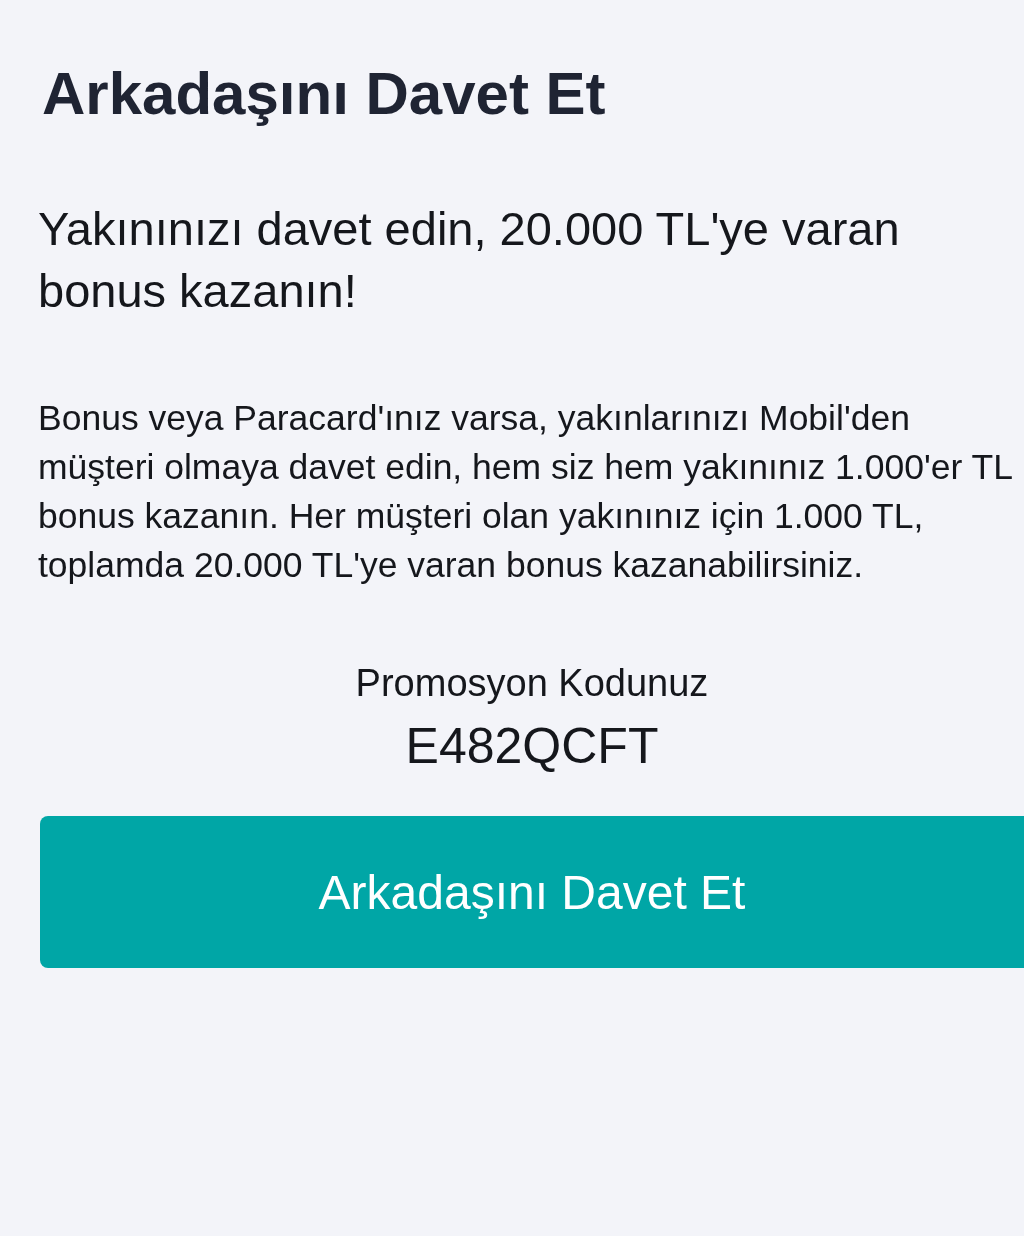  What do you see at coordinates (532, 683) in the screenshot?
I see `promo-code-label: Promosyon Kodunuz` at bounding box center [532, 683].